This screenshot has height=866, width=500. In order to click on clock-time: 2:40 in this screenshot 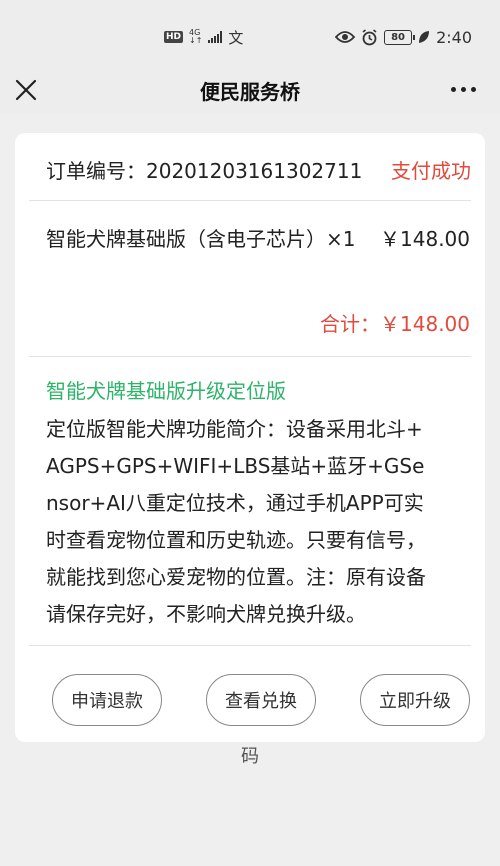, I will do `click(454, 37)`.